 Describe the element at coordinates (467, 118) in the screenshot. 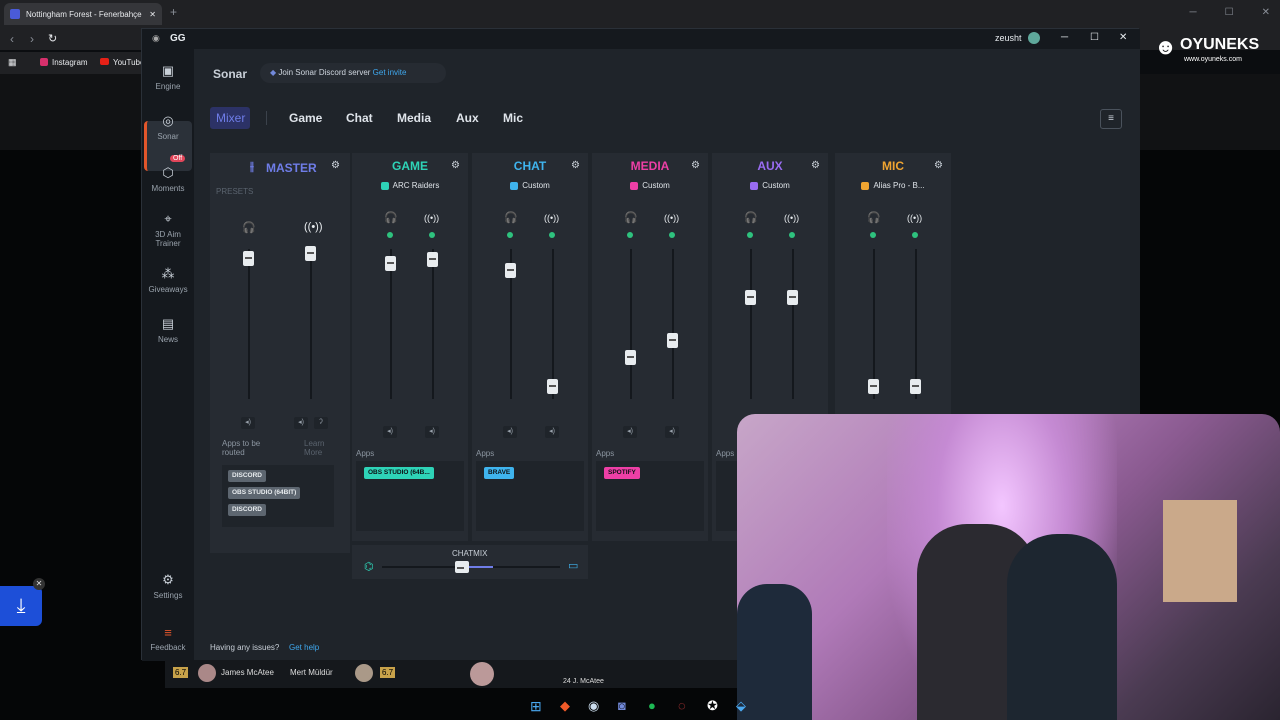

I see `tab-aux: Aux` at that location.